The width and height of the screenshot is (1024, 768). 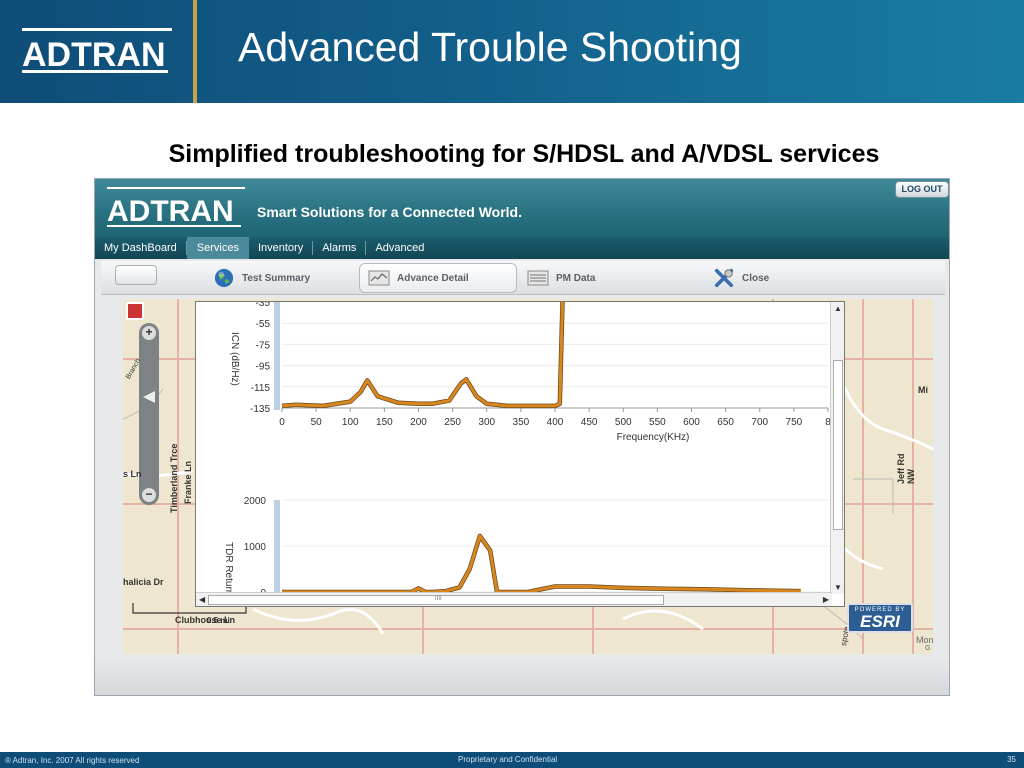 I want to click on chart1-x-tick-label: 200, so click(x=418, y=422).